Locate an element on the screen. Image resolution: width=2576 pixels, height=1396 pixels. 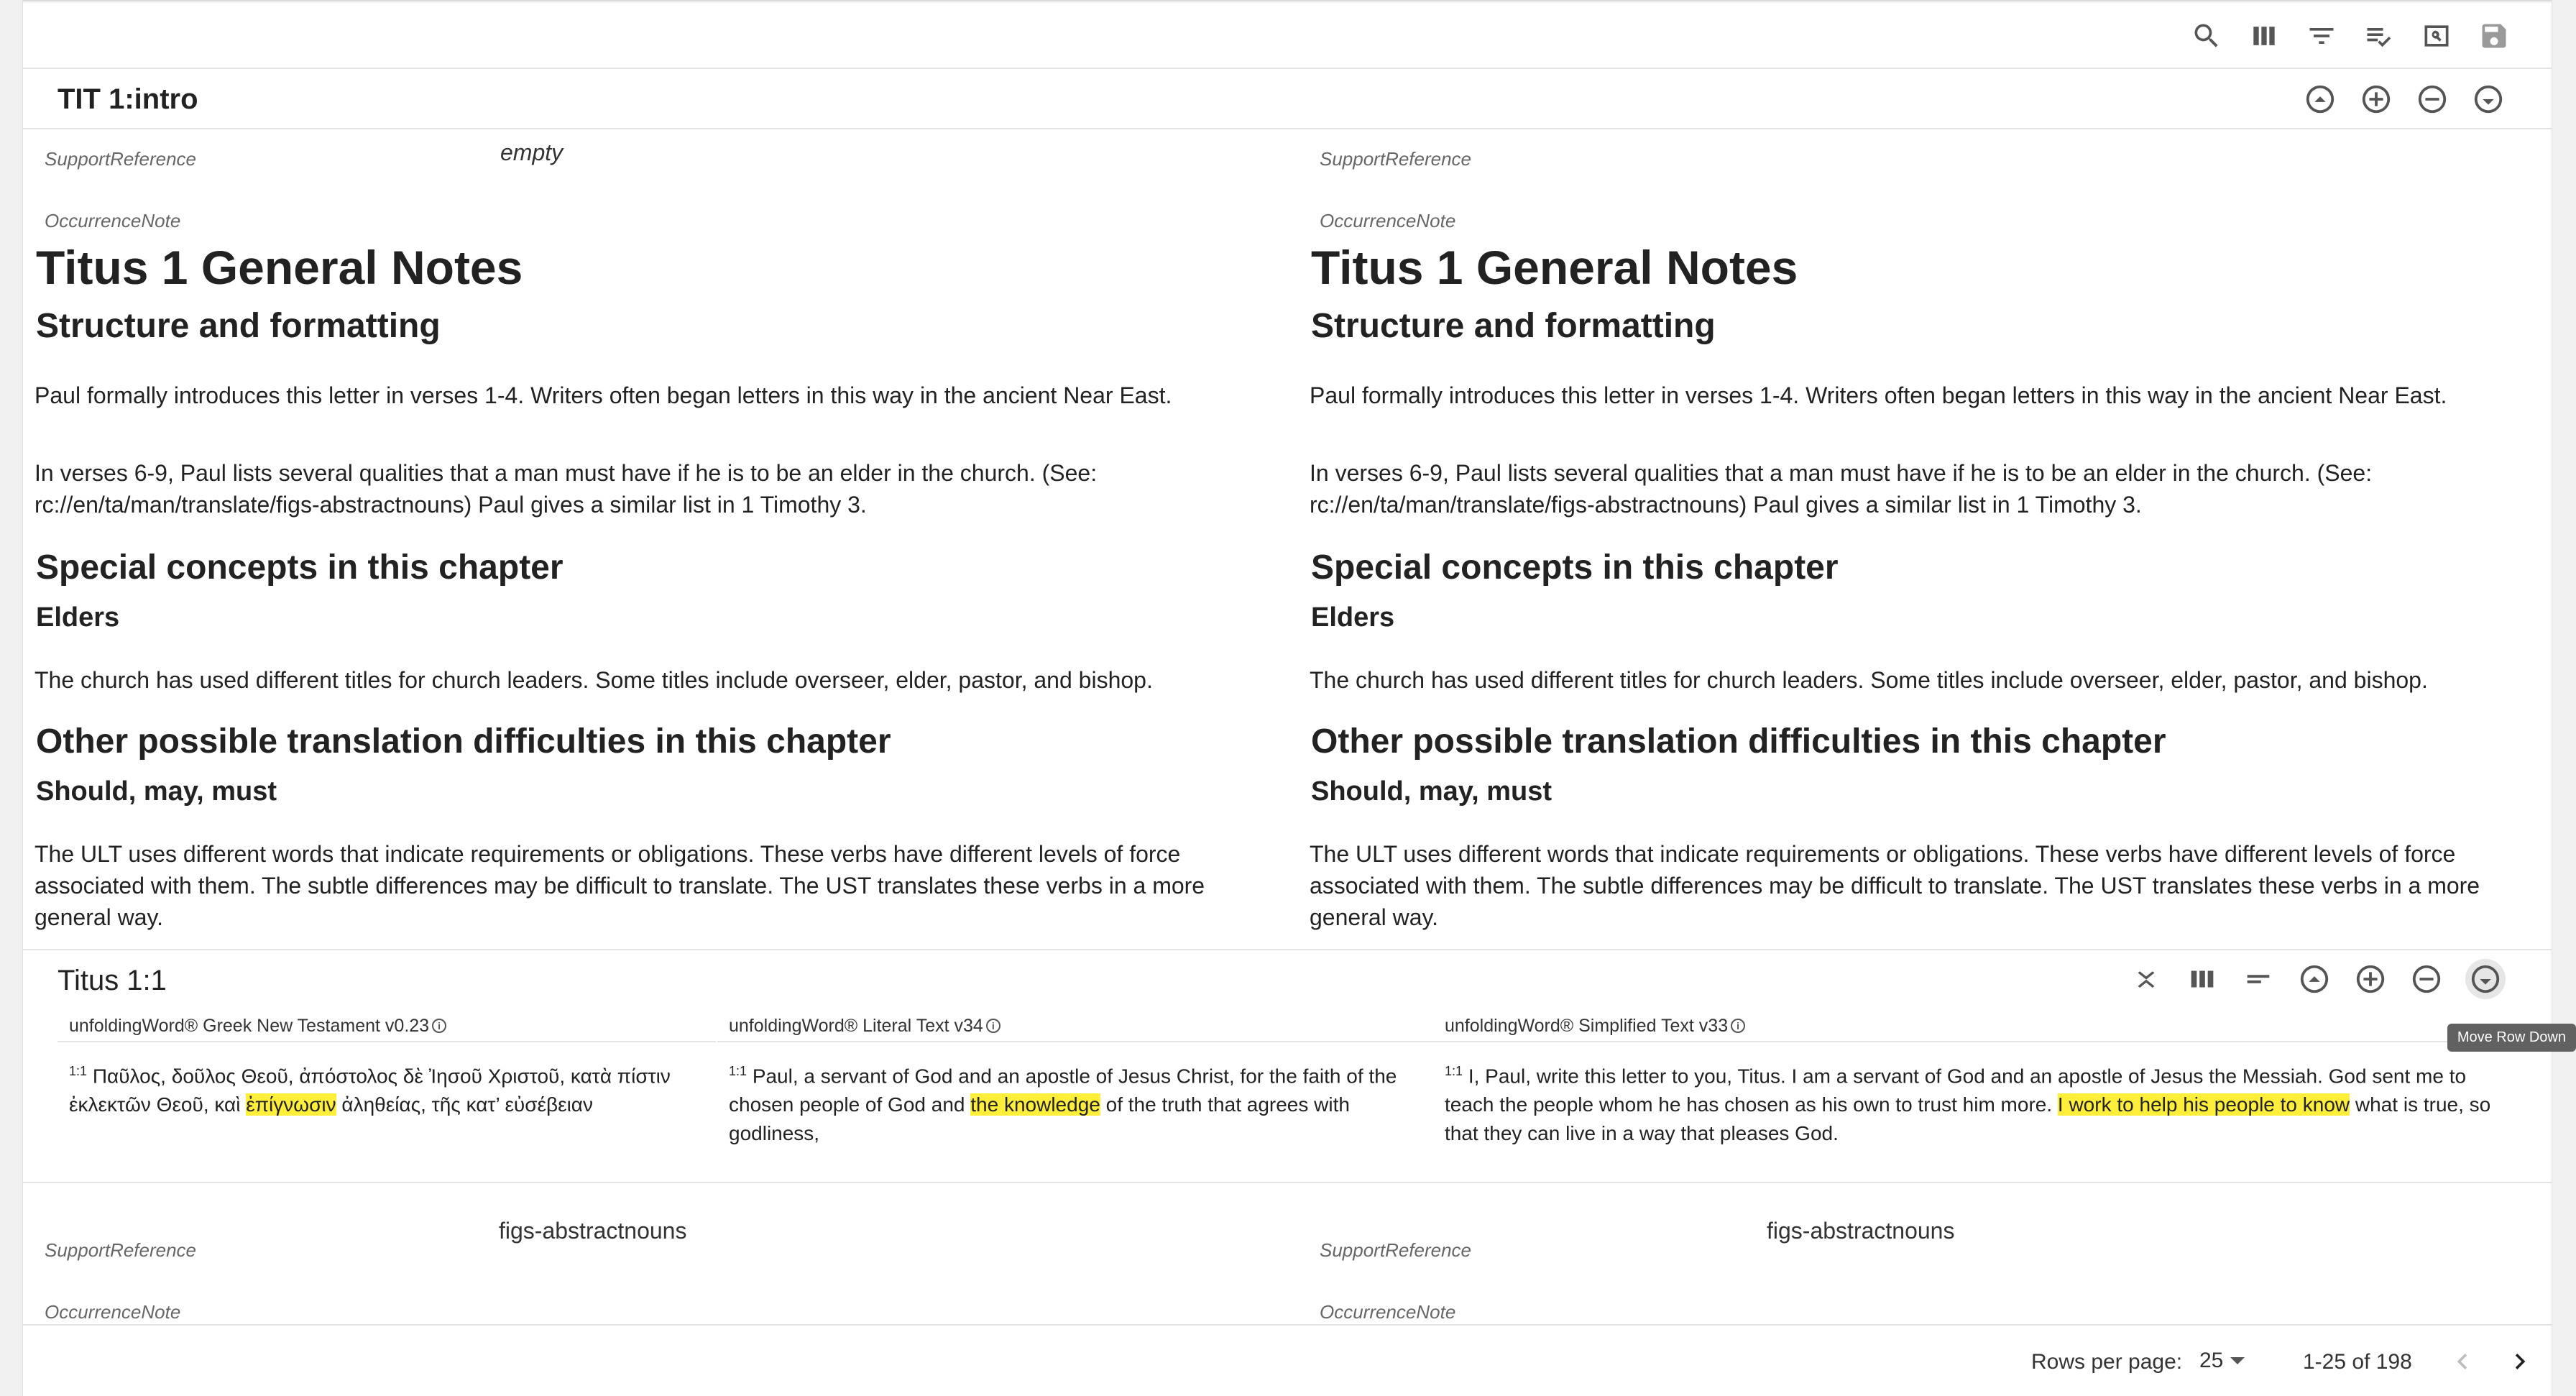
bible-column-title: unfoldingWord® Literal Text v34 i is located at coordinates (1075, 1026).